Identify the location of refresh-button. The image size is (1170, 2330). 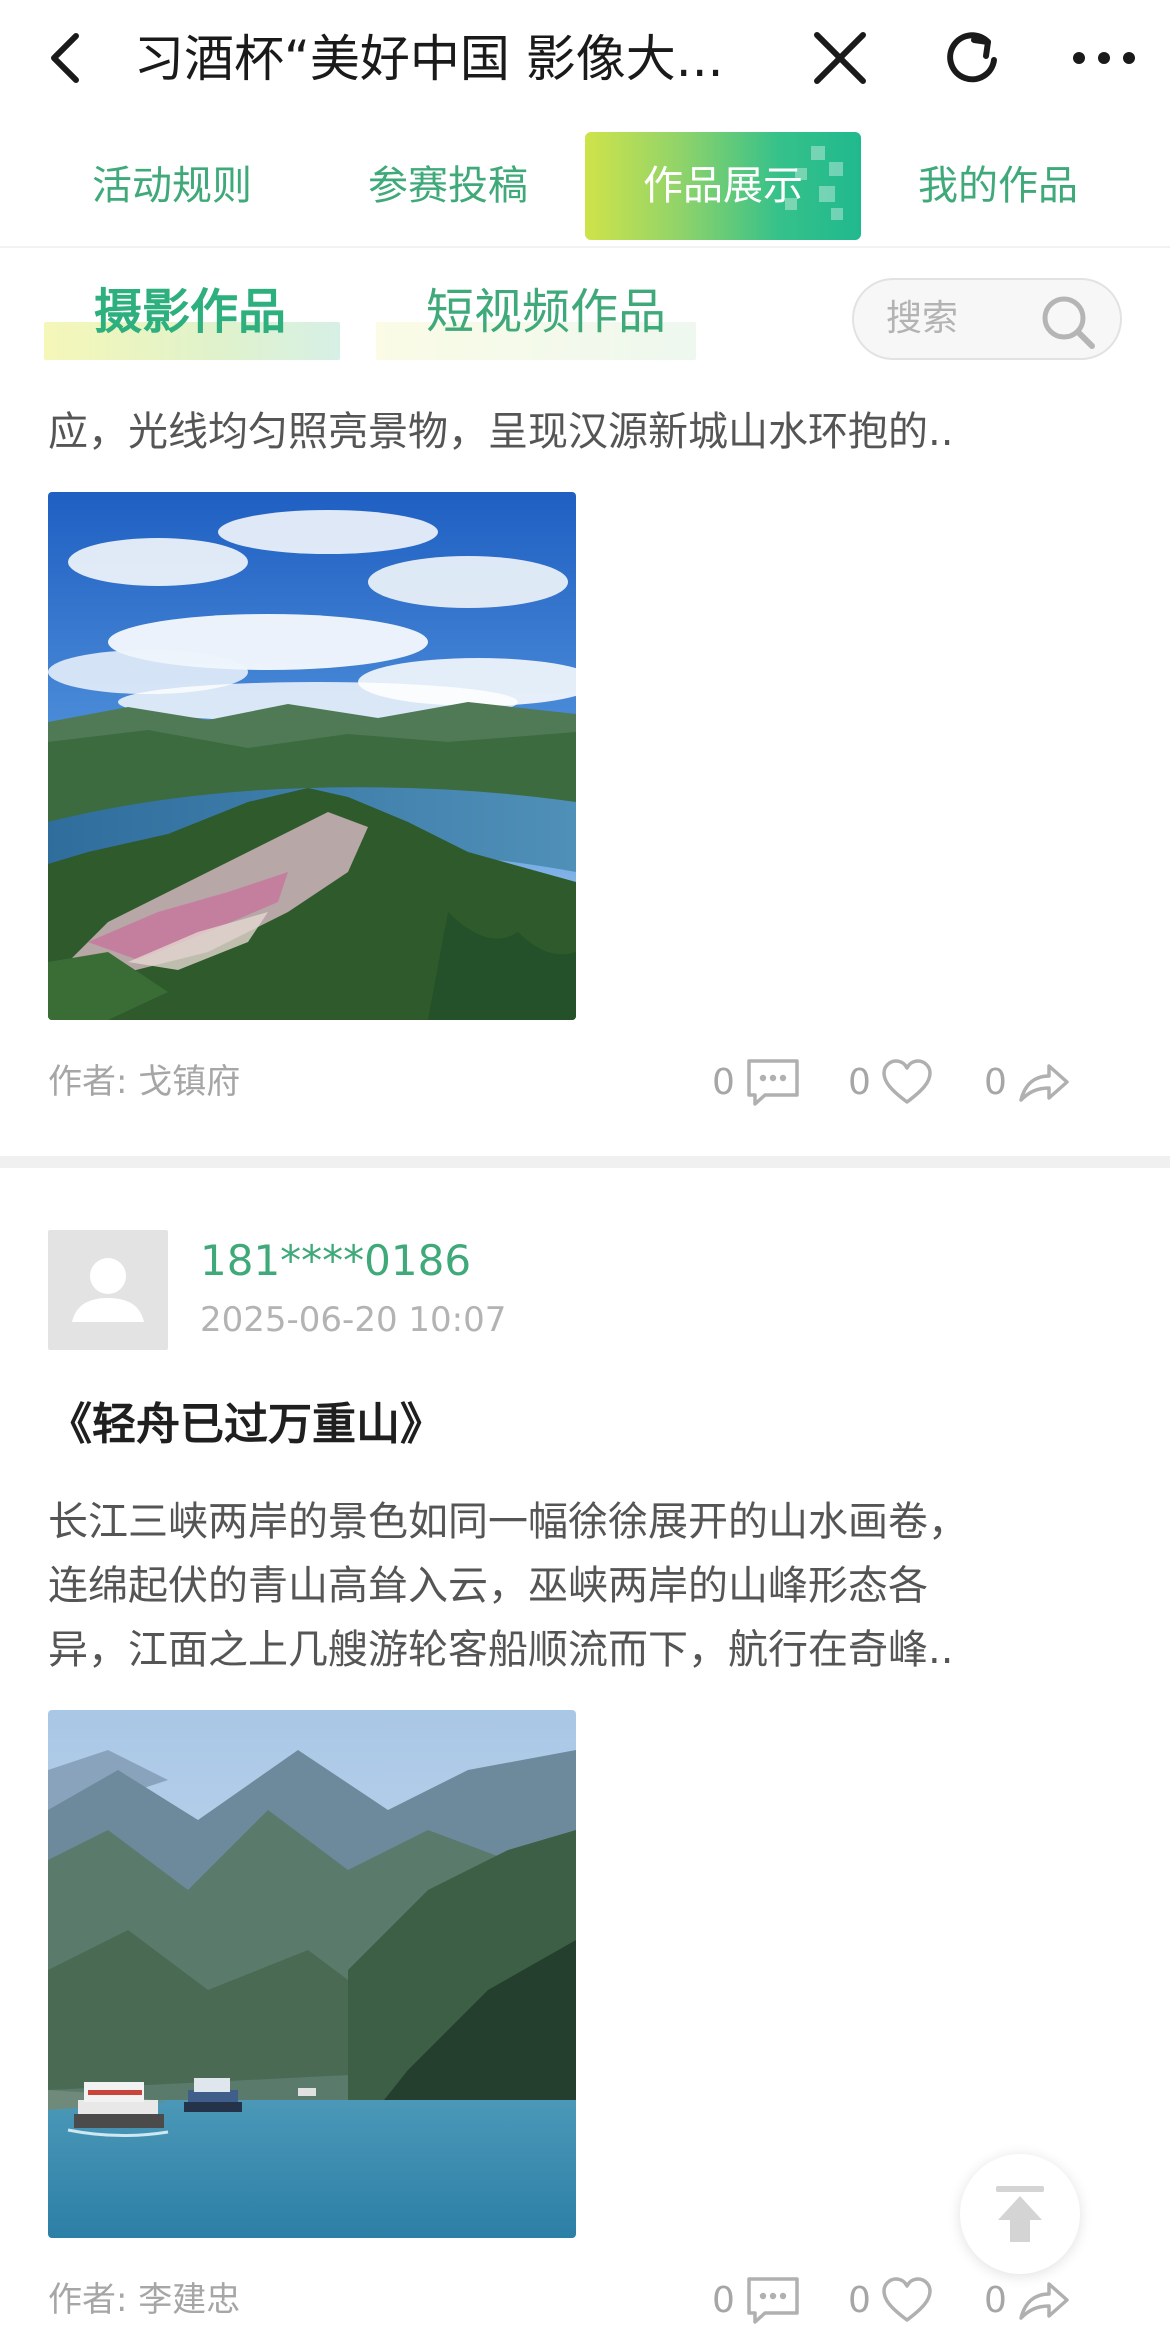
(972, 58).